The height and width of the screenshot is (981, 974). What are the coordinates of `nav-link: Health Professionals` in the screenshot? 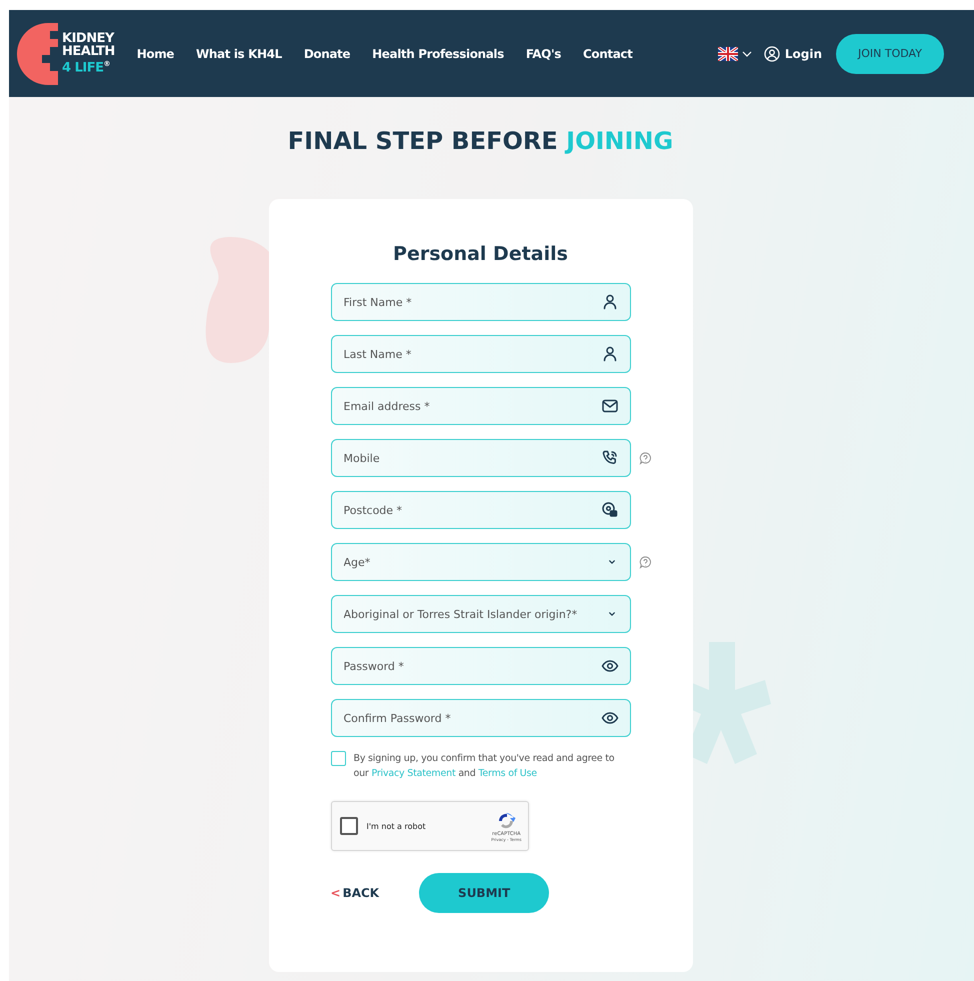 It's located at (438, 53).